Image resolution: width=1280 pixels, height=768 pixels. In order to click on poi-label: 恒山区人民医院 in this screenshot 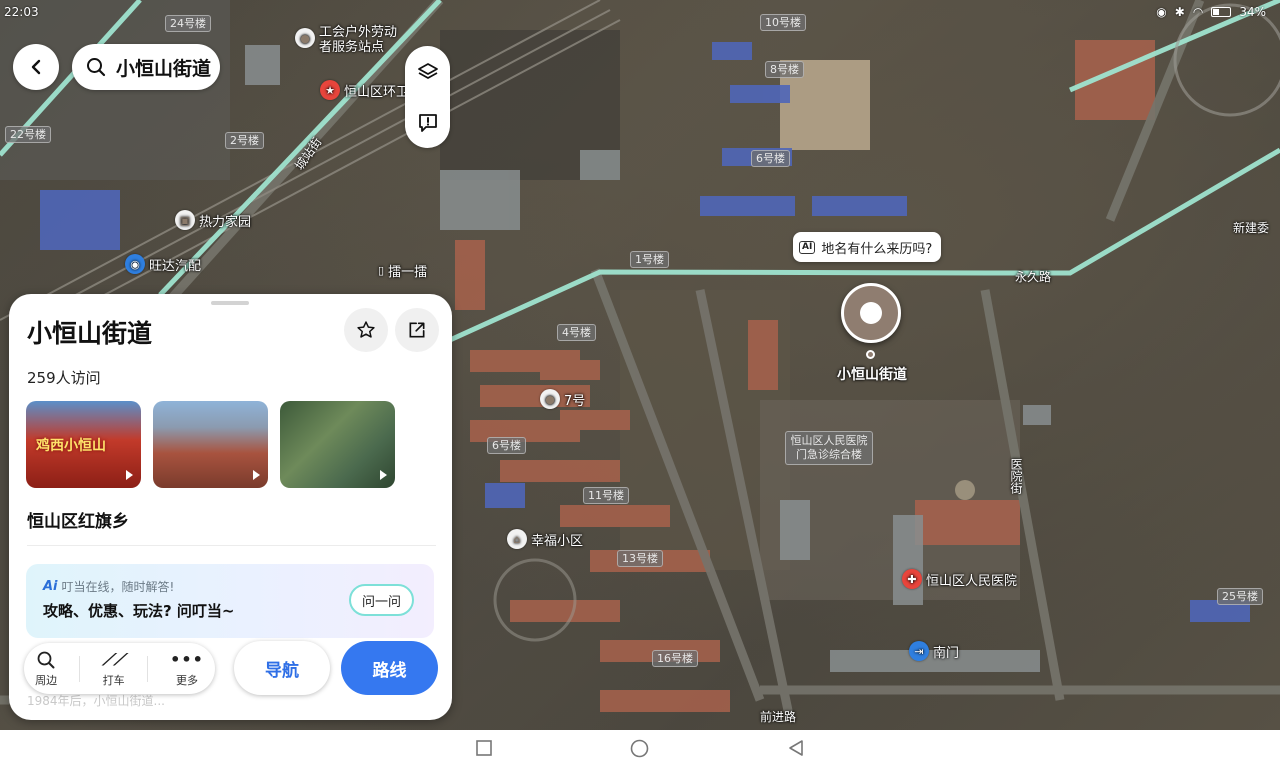, I will do `click(972, 581)`.